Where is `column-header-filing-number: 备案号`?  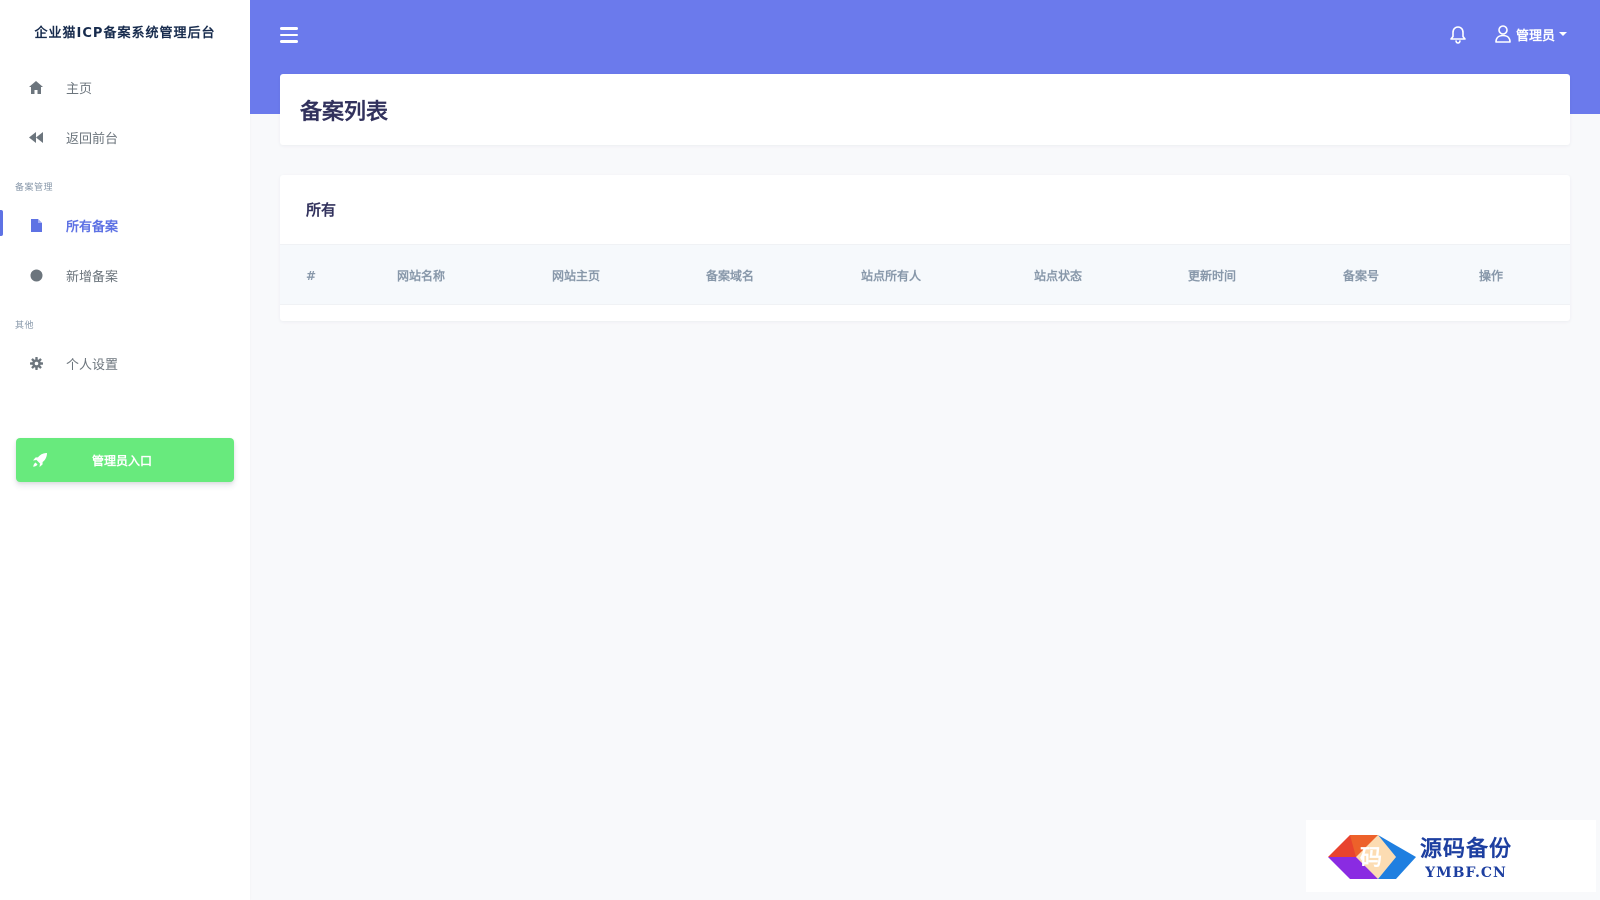
column-header-filing-number: 备案号 is located at coordinates (1361, 276).